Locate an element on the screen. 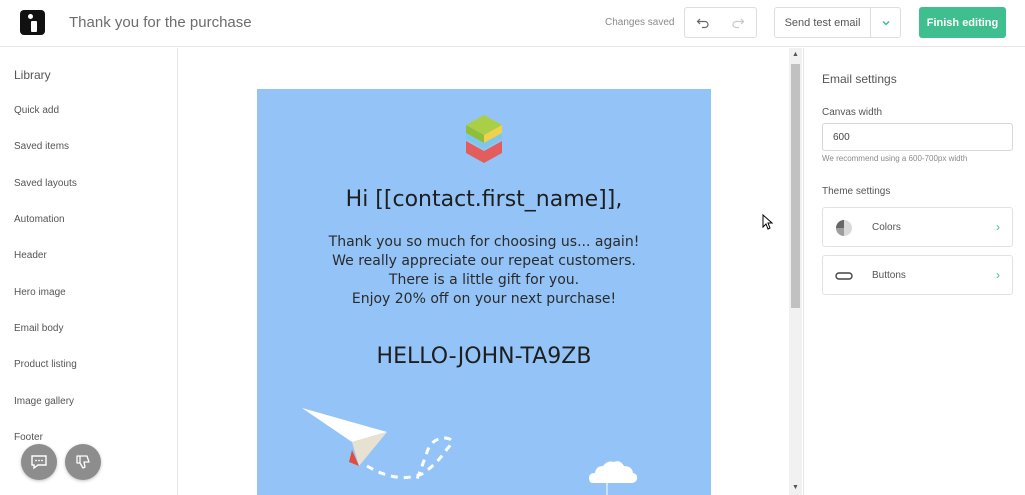  theme-item-colors: Colors › is located at coordinates (917, 227).